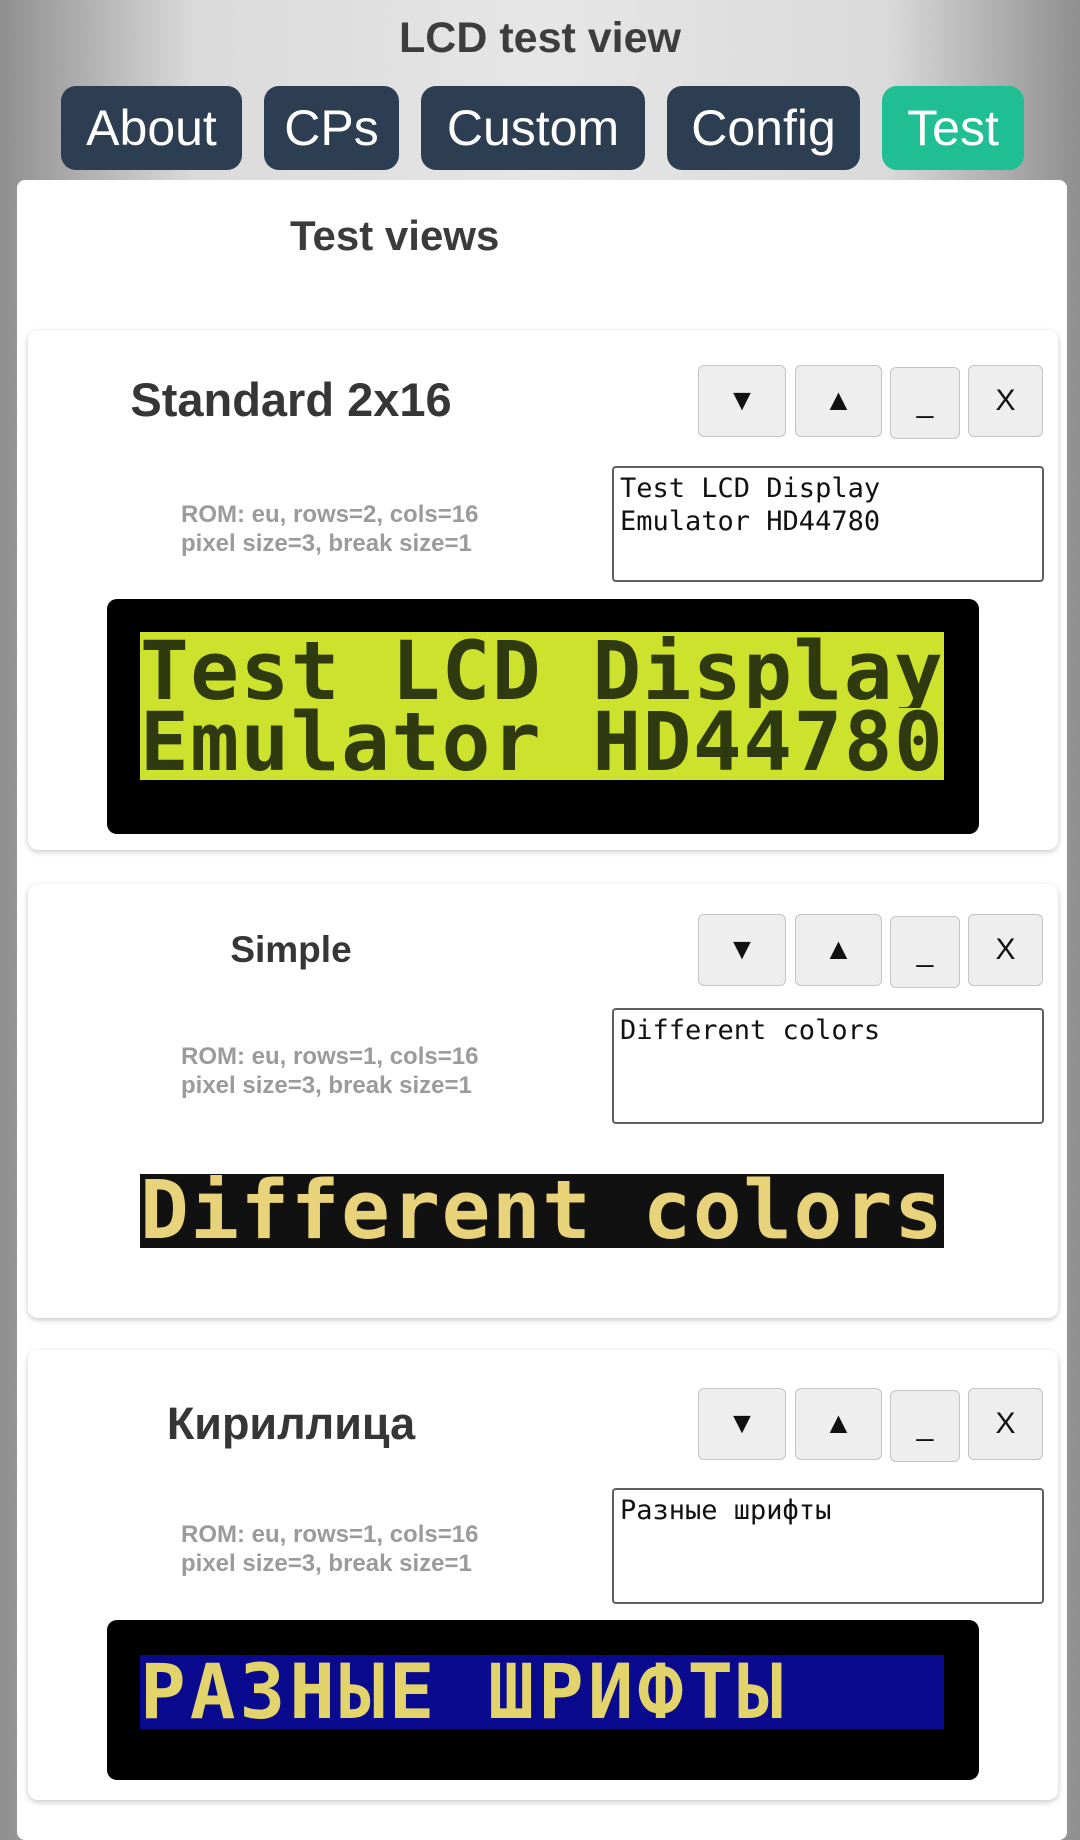 This screenshot has height=1840, width=1080. I want to click on lcd-line-1: Different colors, so click(542, 1211).